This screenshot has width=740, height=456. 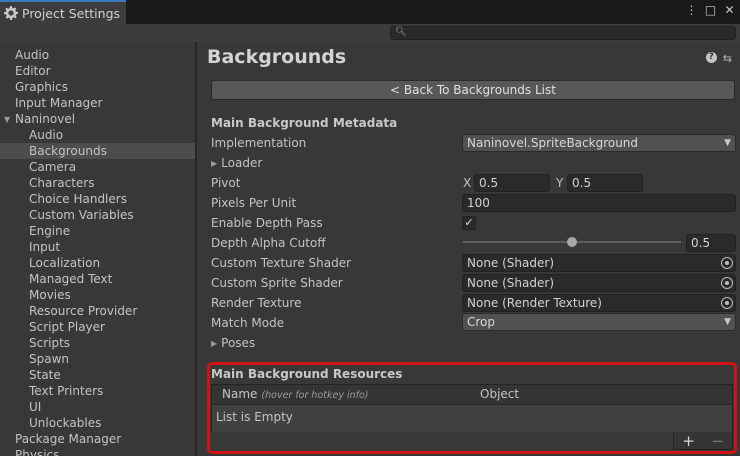 What do you see at coordinates (599, 322) in the screenshot?
I see `match-mode-dropdown: Crop ▼` at bounding box center [599, 322].